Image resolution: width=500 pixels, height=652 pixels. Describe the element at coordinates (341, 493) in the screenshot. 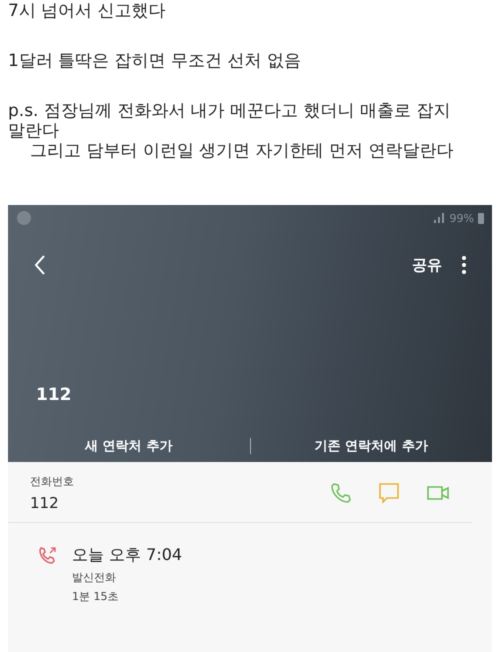

I see `call-icon` at that location.